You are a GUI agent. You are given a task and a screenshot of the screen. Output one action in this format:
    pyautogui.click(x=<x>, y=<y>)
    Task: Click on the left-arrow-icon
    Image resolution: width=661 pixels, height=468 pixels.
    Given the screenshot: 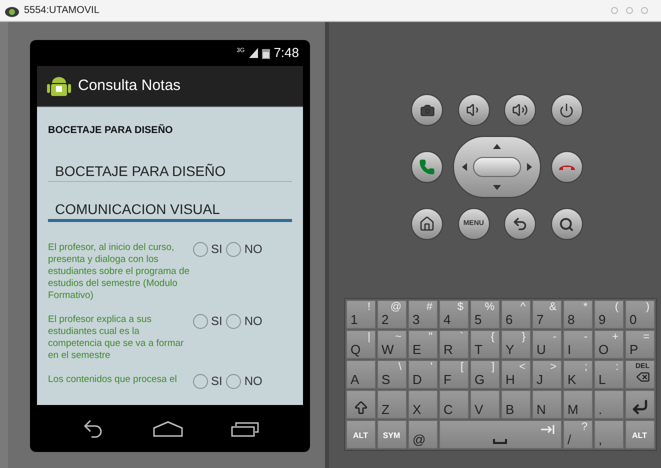 What is the action you would take?
    pyautogui.click(x=464, y=167)
    